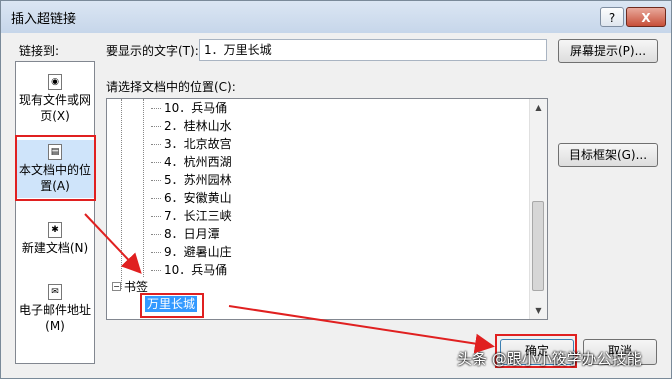 The width and height of the screenshot is (672, 380). I want to click on close-button: X, so click(646, 17).